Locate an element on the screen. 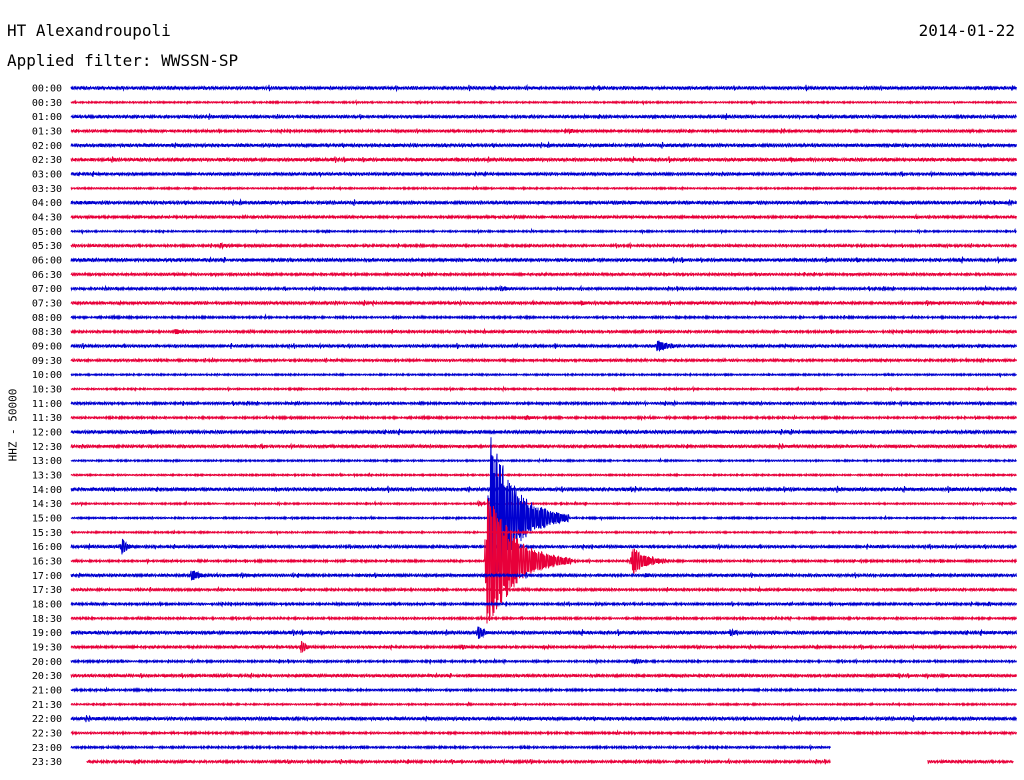 The image size is (1024, 780). row-time-label: 09:00 is located at coordinates (47, 346).